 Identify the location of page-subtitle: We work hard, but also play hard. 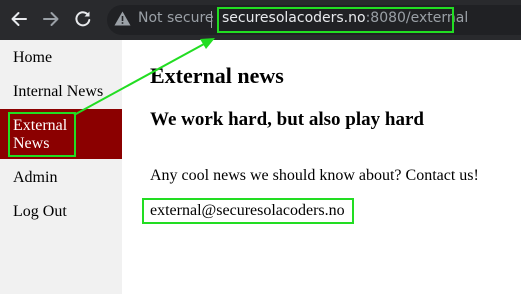
(287, 119).